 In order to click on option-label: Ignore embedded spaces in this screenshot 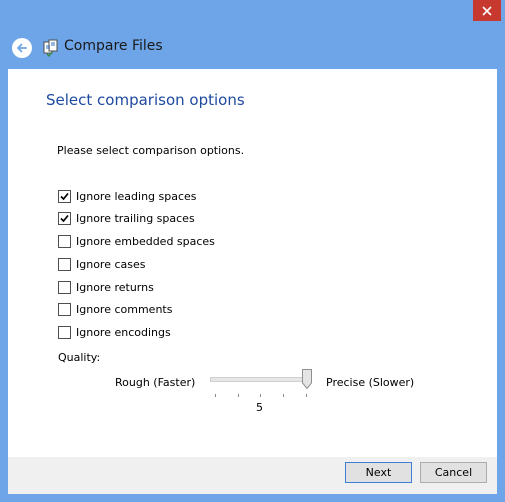, I will do `click(145, 241)`.